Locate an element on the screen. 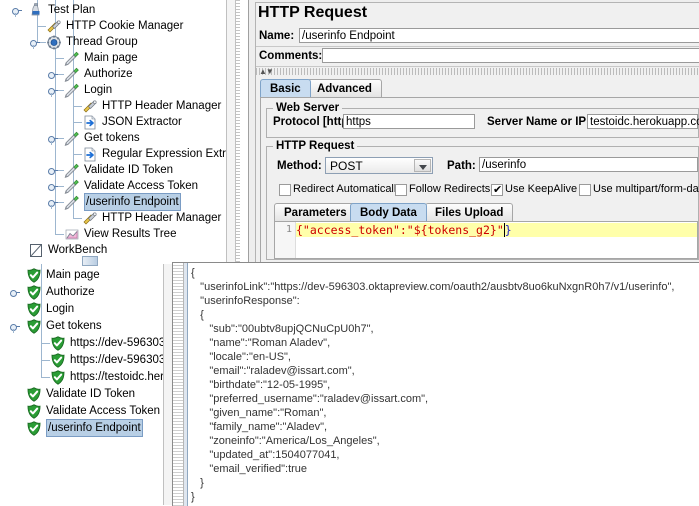 The height and width of the screenshot is (506, 699). response-left-rail is located at coordinates (178, 384).